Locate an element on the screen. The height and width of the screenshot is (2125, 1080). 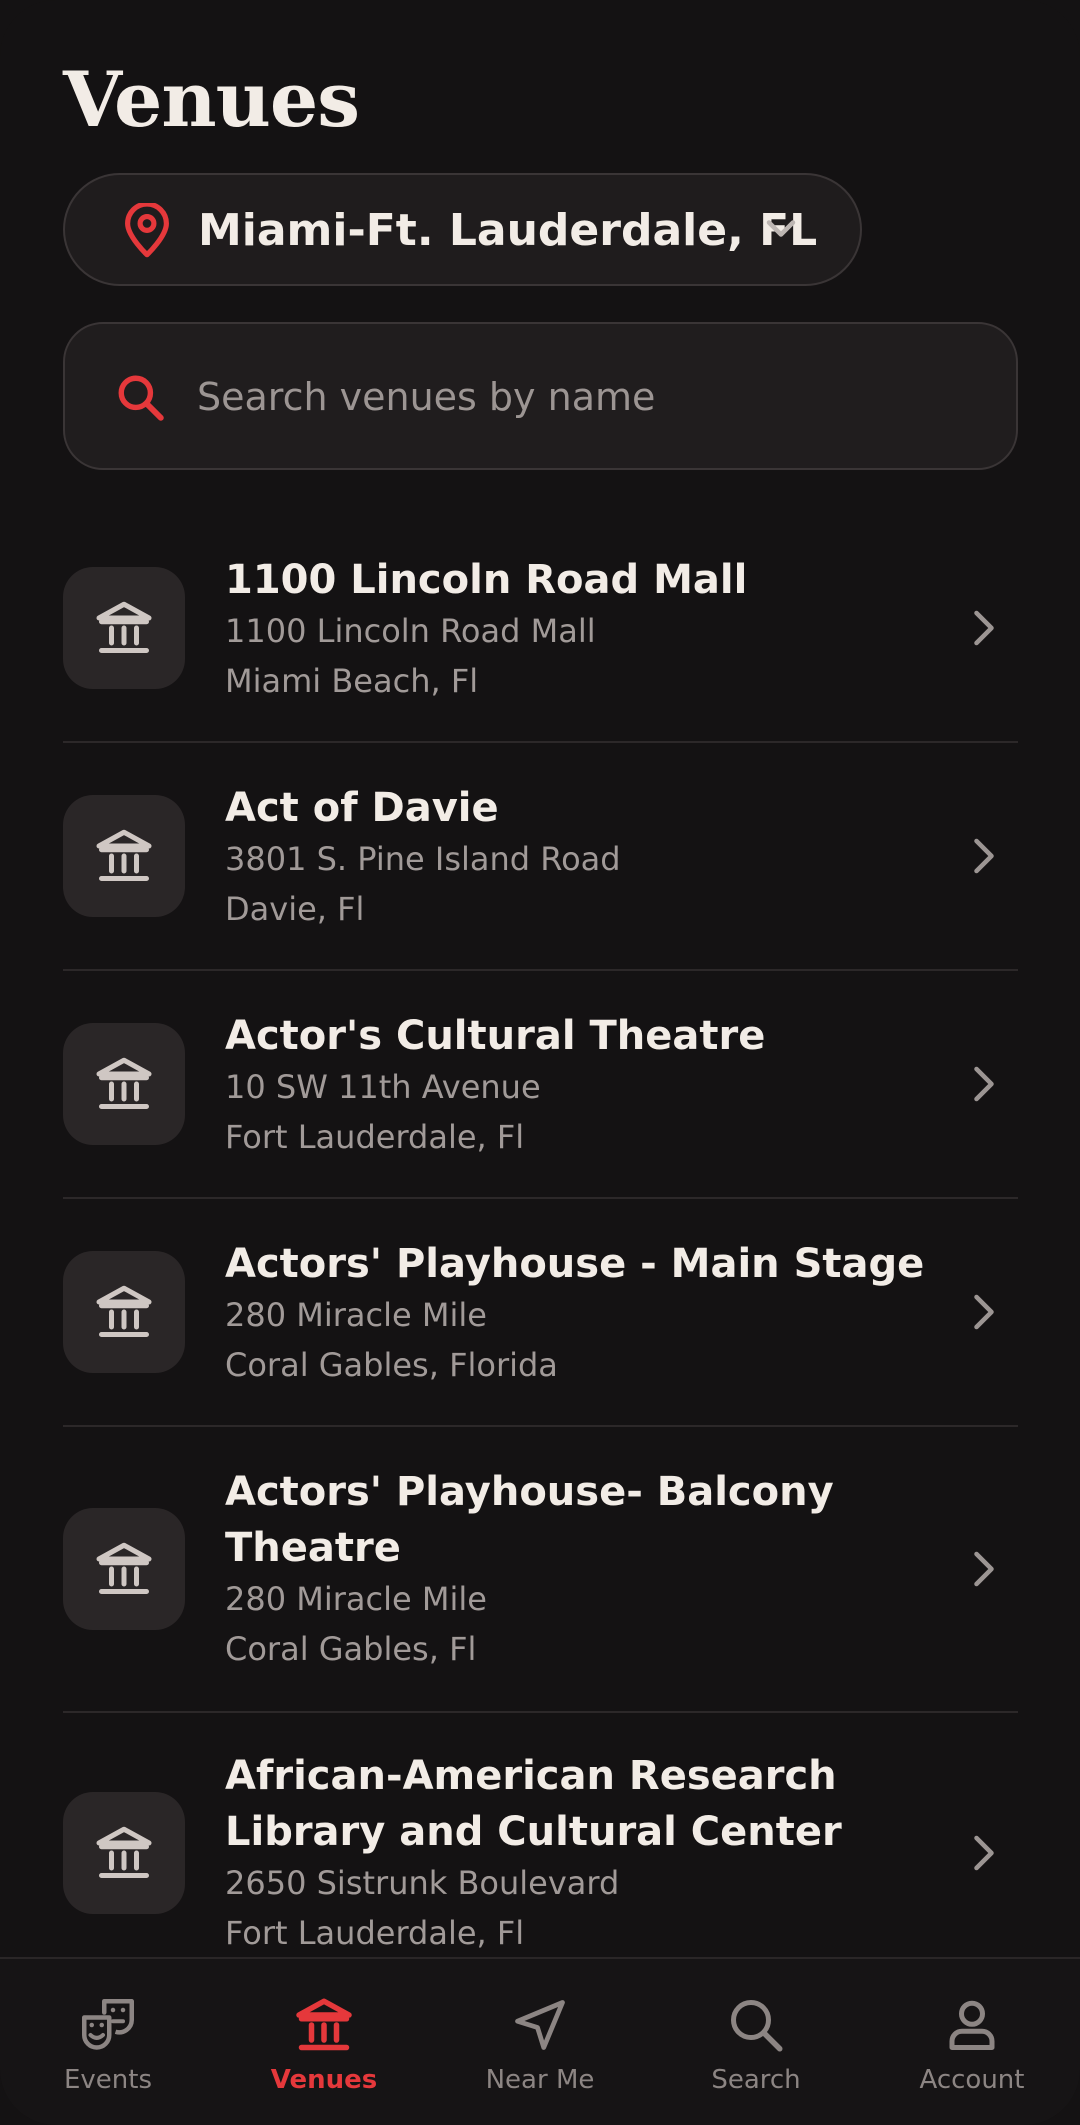
location-label: Miami-Ft. Lauderdale, FL is located at coordinates (508, 230).